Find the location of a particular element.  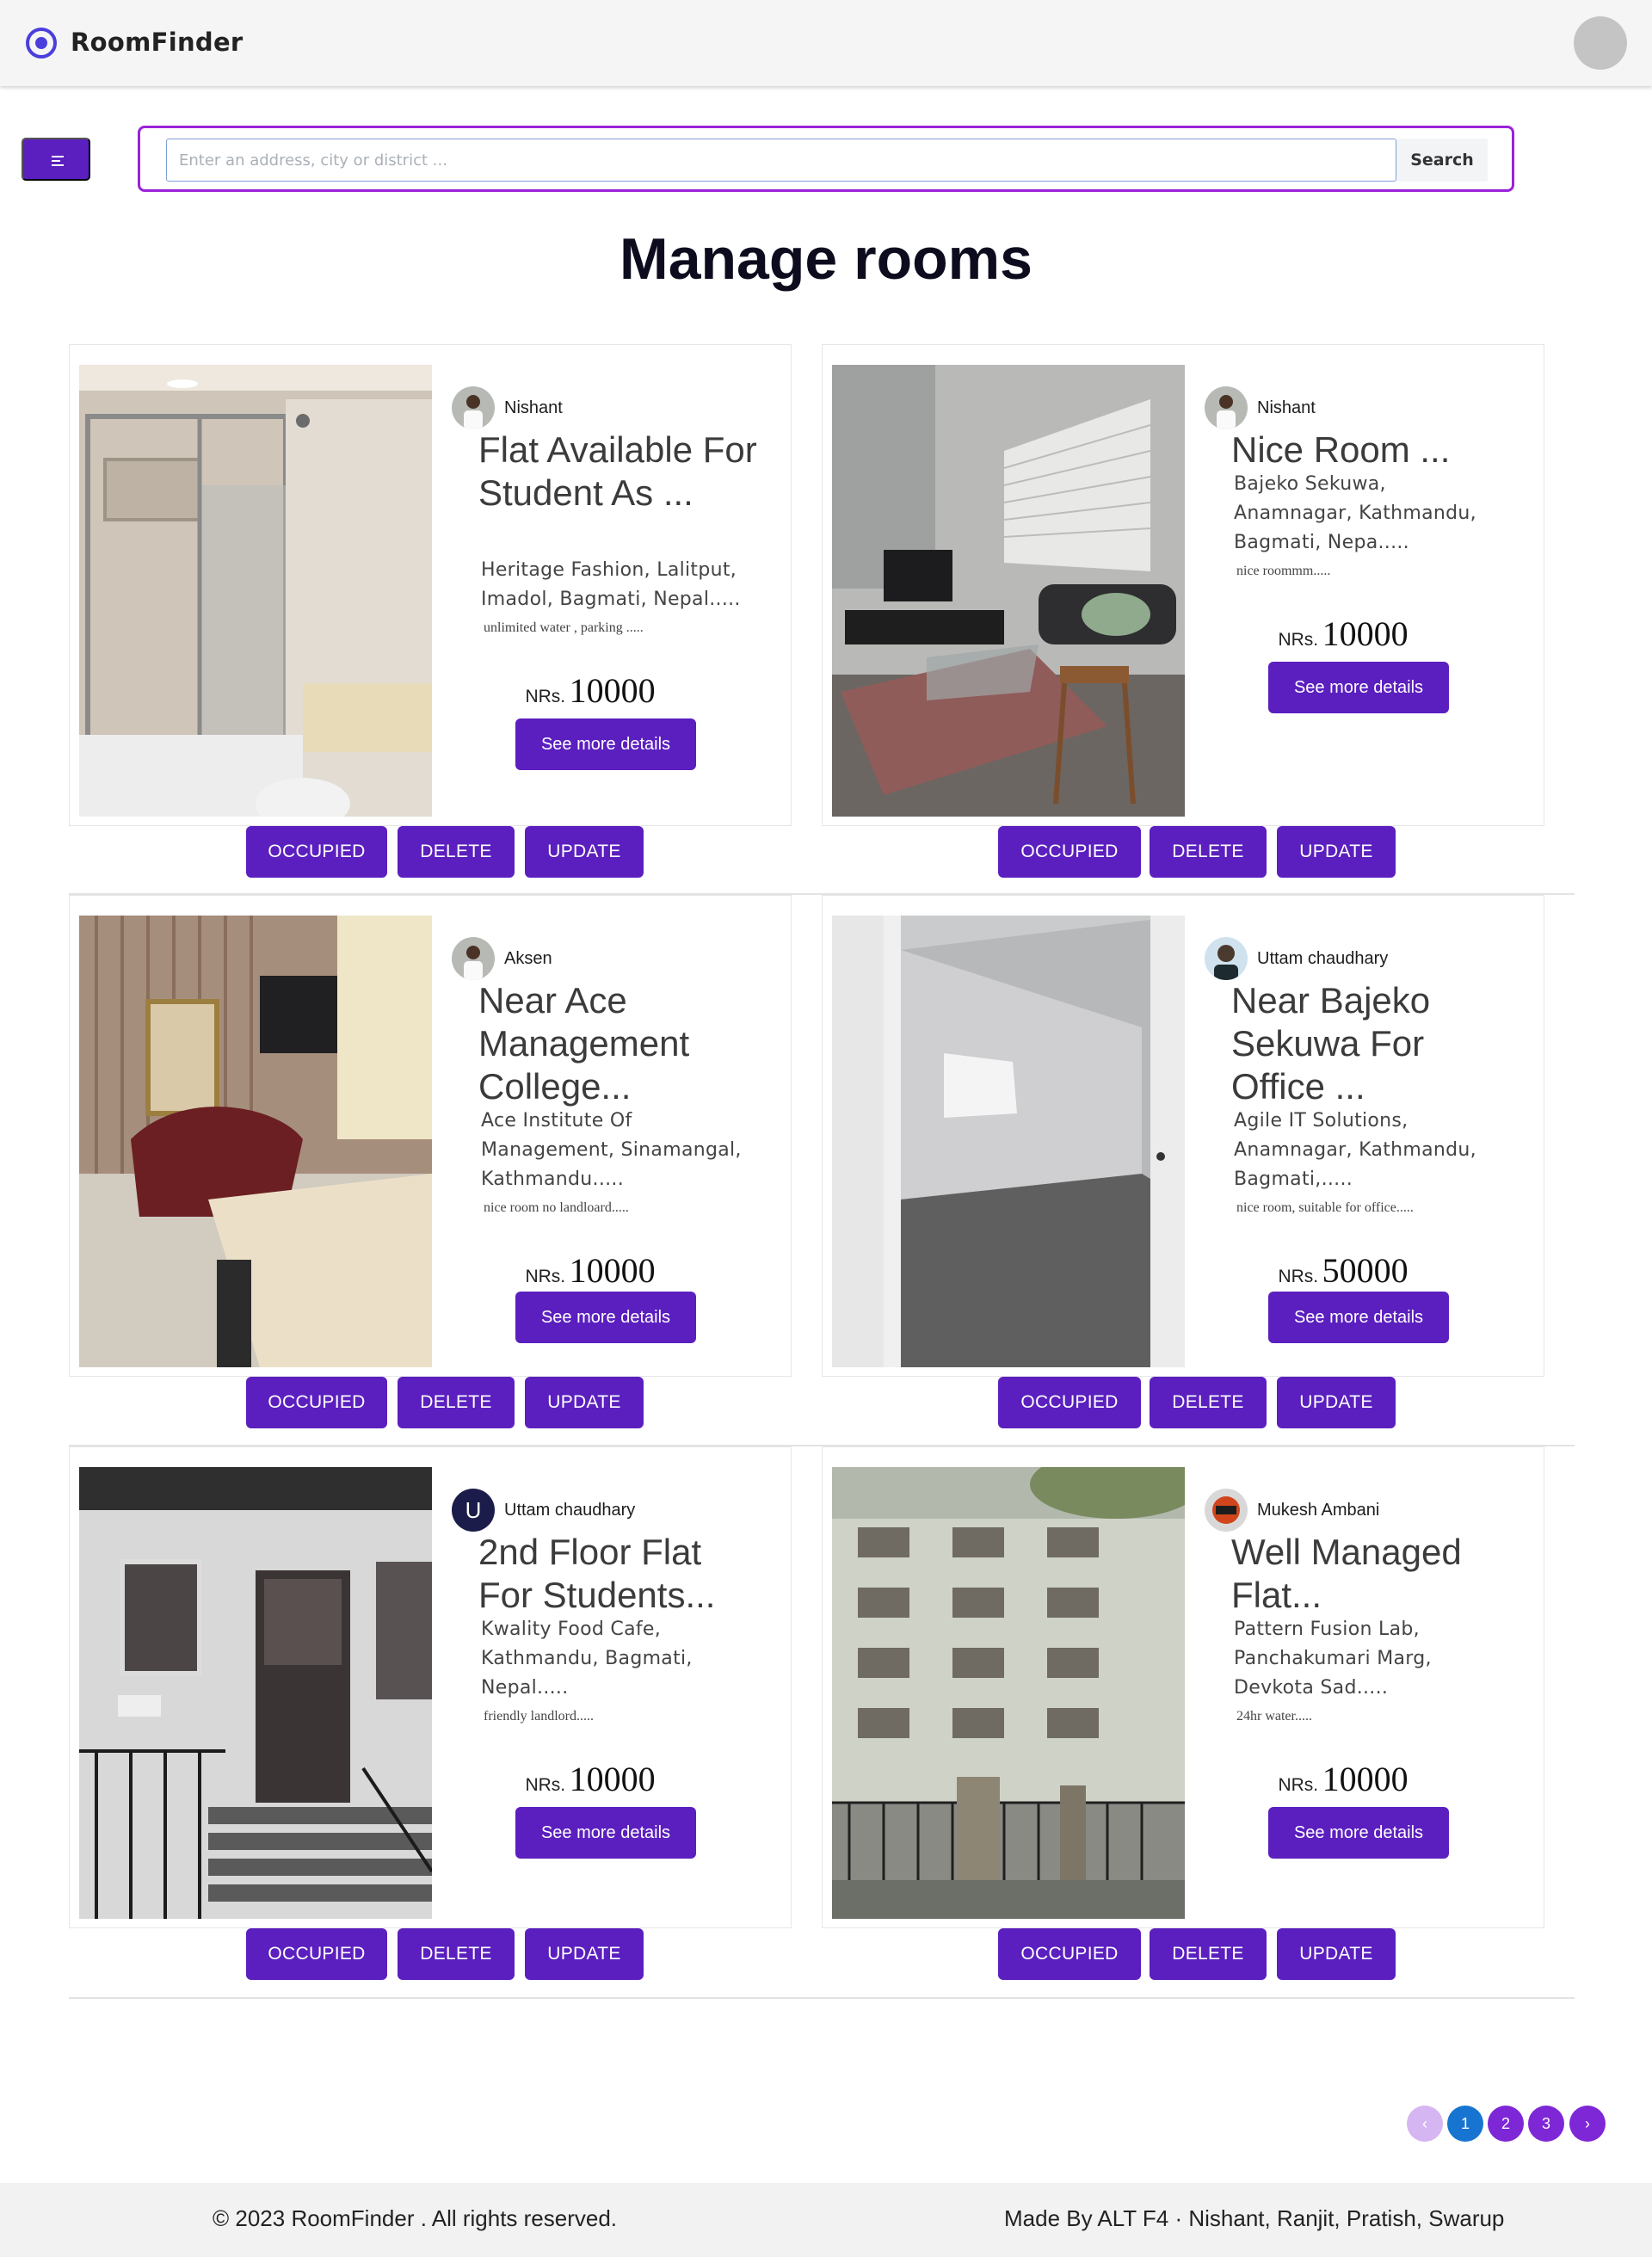

room-photo-bedroom is located at coordinates (255, 1141).